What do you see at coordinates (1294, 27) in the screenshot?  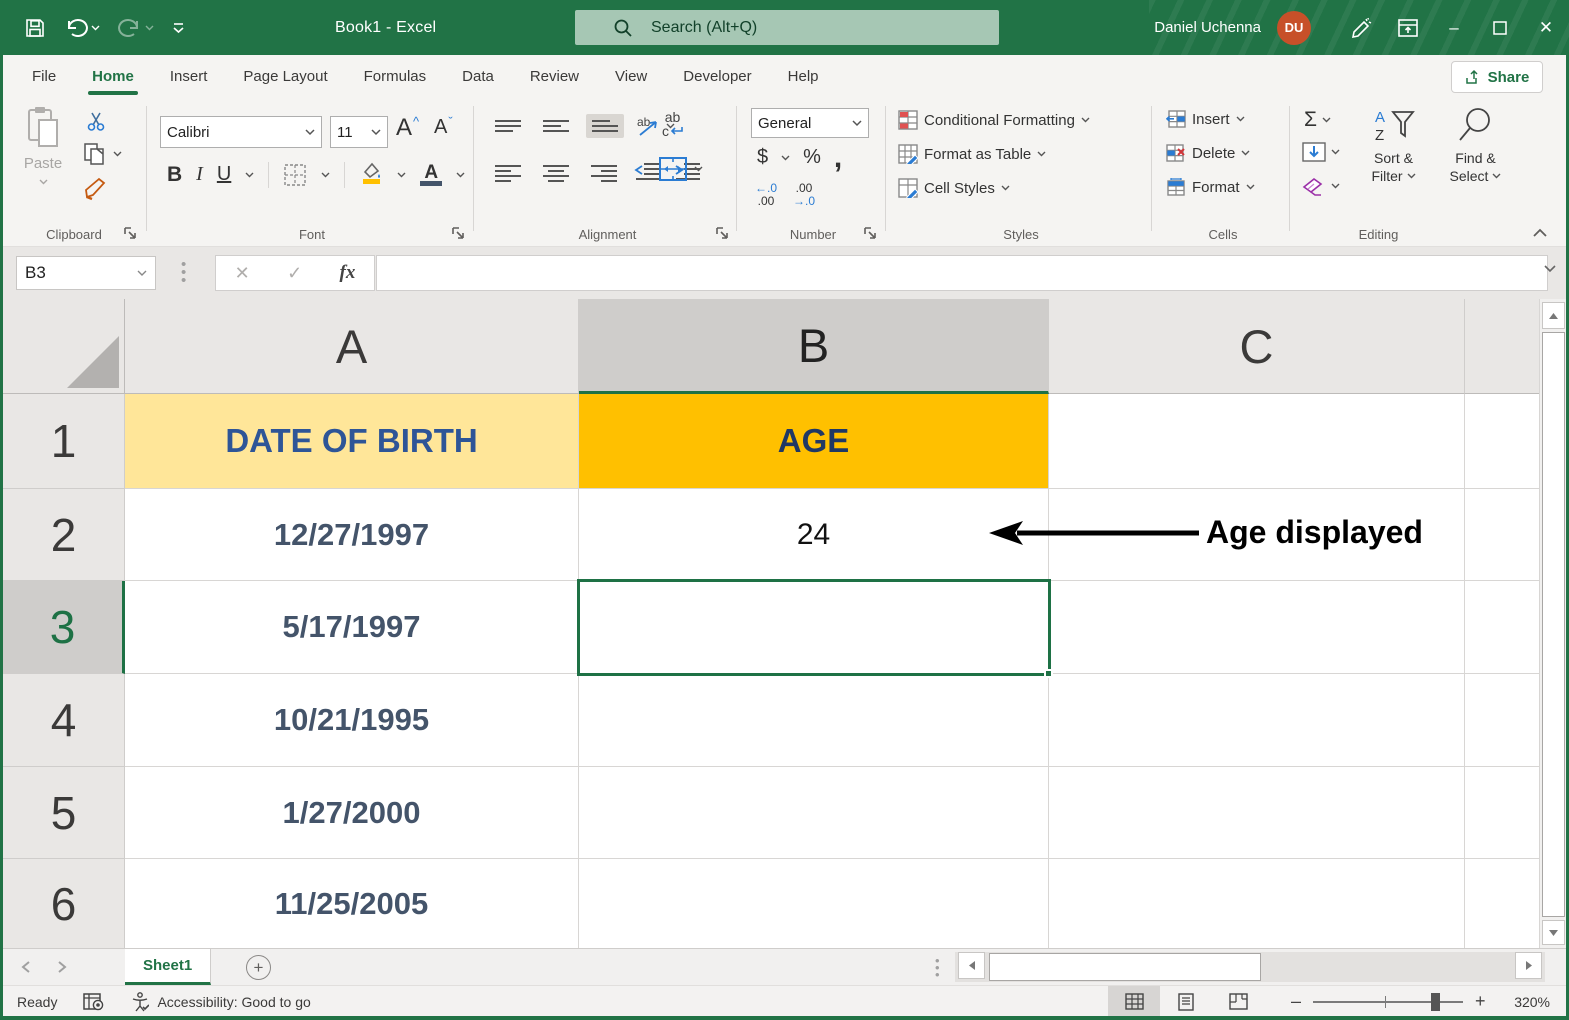 I see `avatar: DU` at bounding box center [1294, 27].